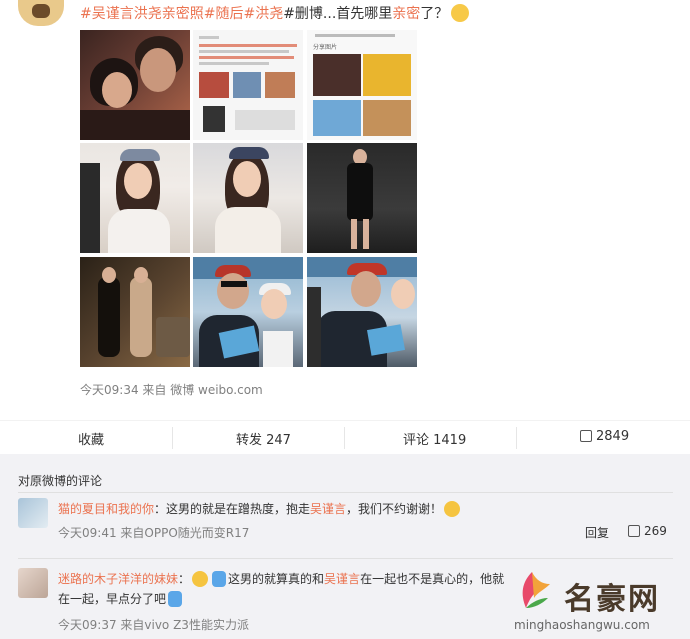  I want to click on commenter-name: 猫的夏目和我的你, so click(106, 509).